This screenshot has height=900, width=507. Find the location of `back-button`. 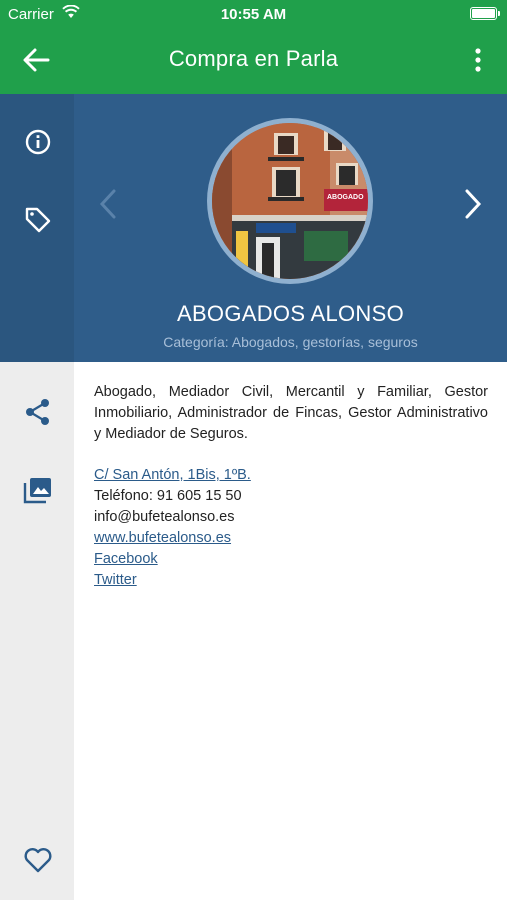

back-button is located at coordinates (36, 60).